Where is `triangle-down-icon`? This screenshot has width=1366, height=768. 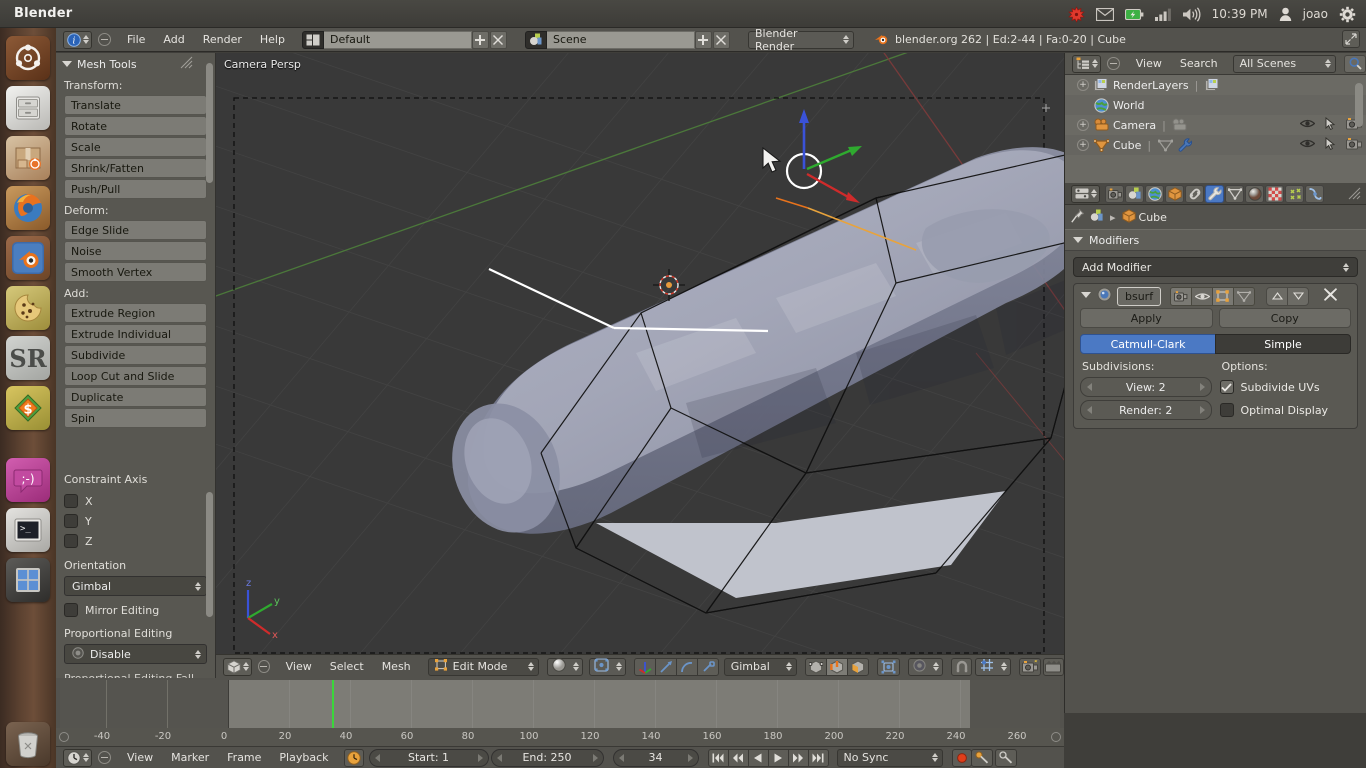
triangle-down-icon is located at coordinates (1086, 296).